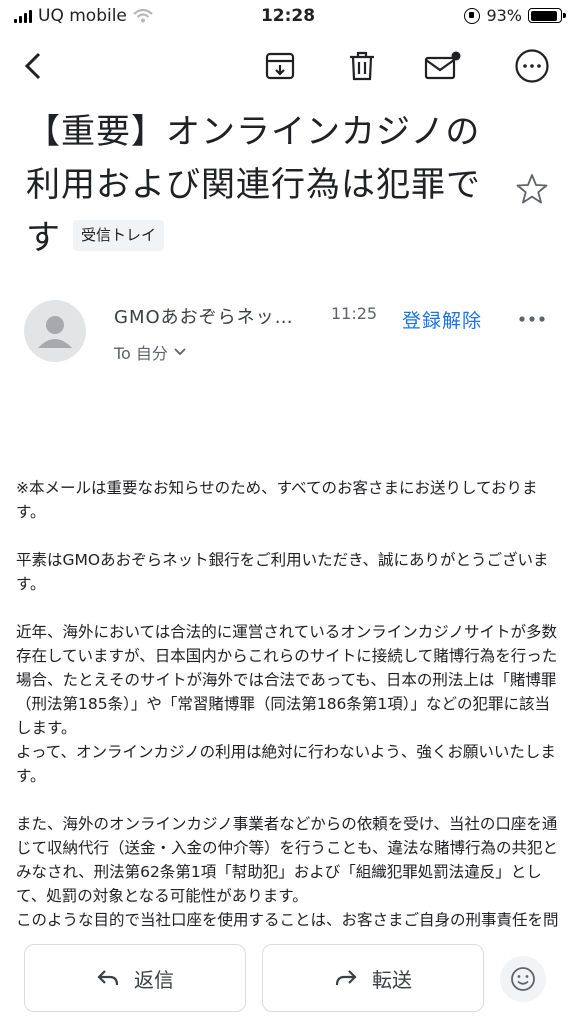 This screenshot has height=1024, width=576. I want to click on archive-icon, so click(280, 66).